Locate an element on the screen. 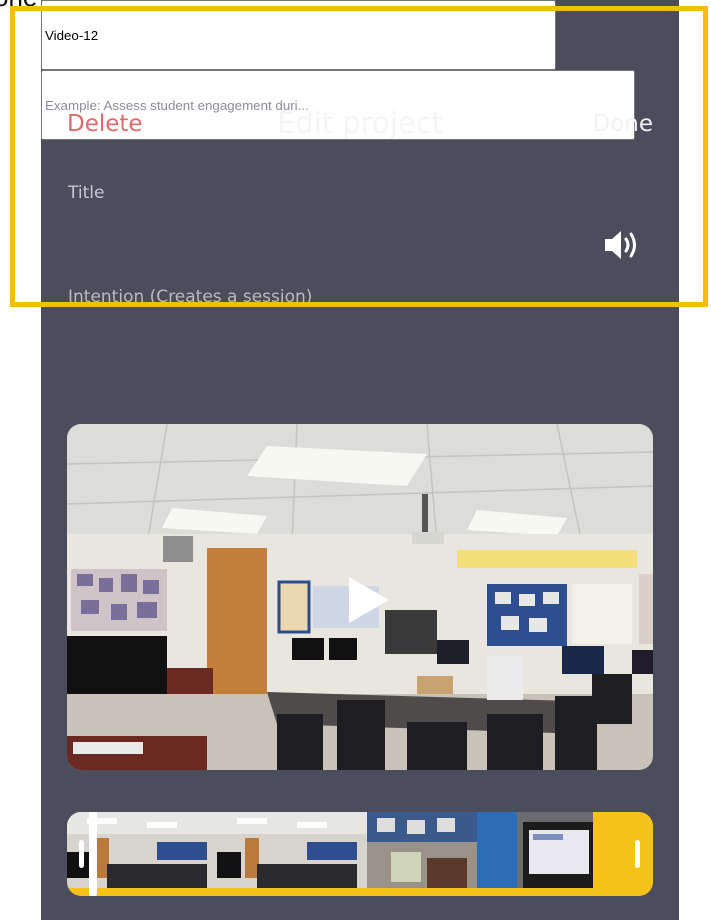  timeline-right-handle is located at coordinates (637, 854).